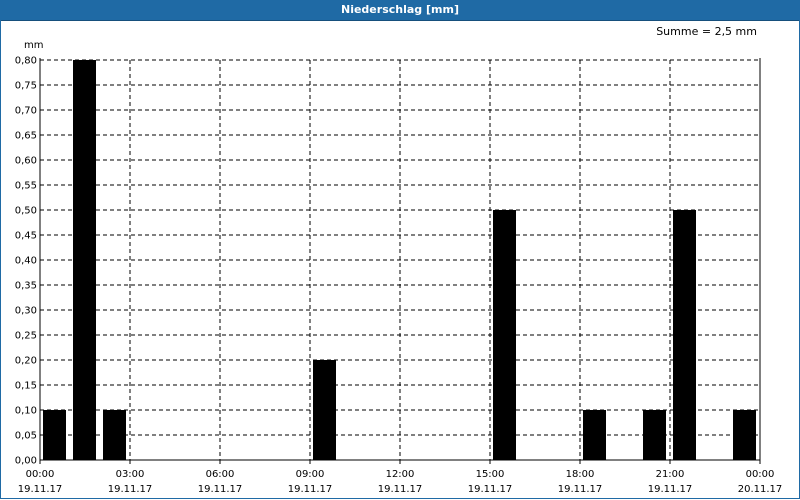  What do you see at coordinates (26, 311) in the screenshot?
I see `y-tick-label: 0,30` at bounding box center [26, 311].